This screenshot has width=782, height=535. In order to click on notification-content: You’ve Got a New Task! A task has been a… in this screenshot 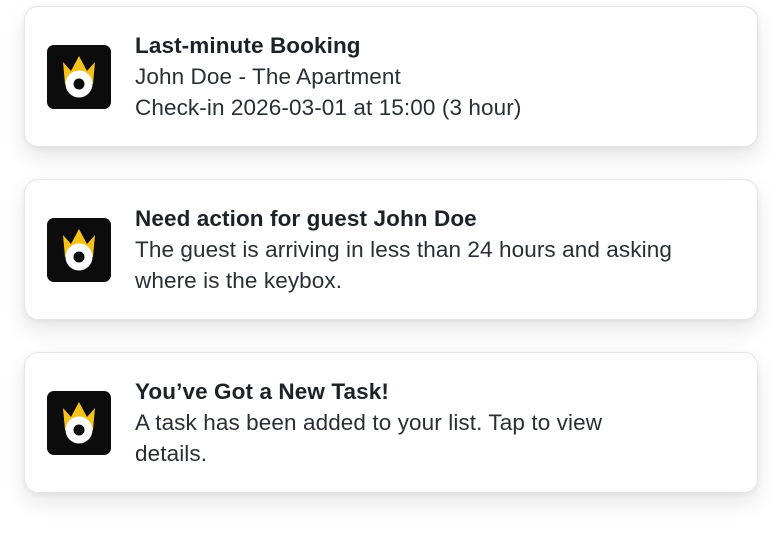, I will do `click(368, 422)`.